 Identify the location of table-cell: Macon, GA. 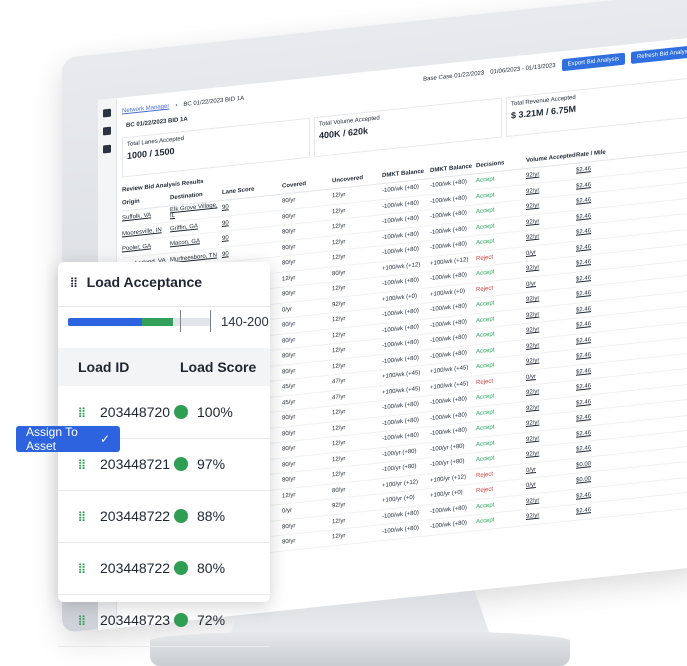
(196, 242).